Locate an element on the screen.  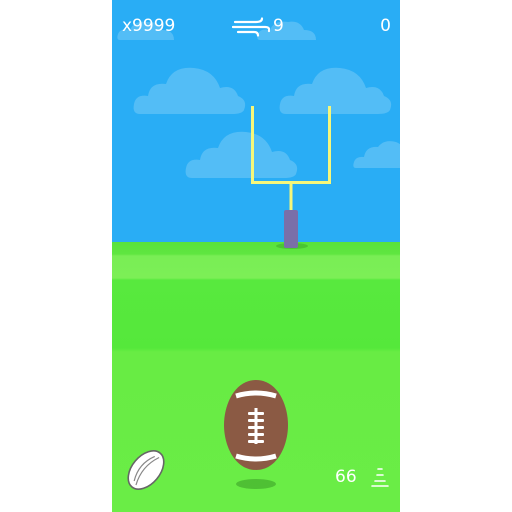
cone-icon is located at coordinates (380, 477).